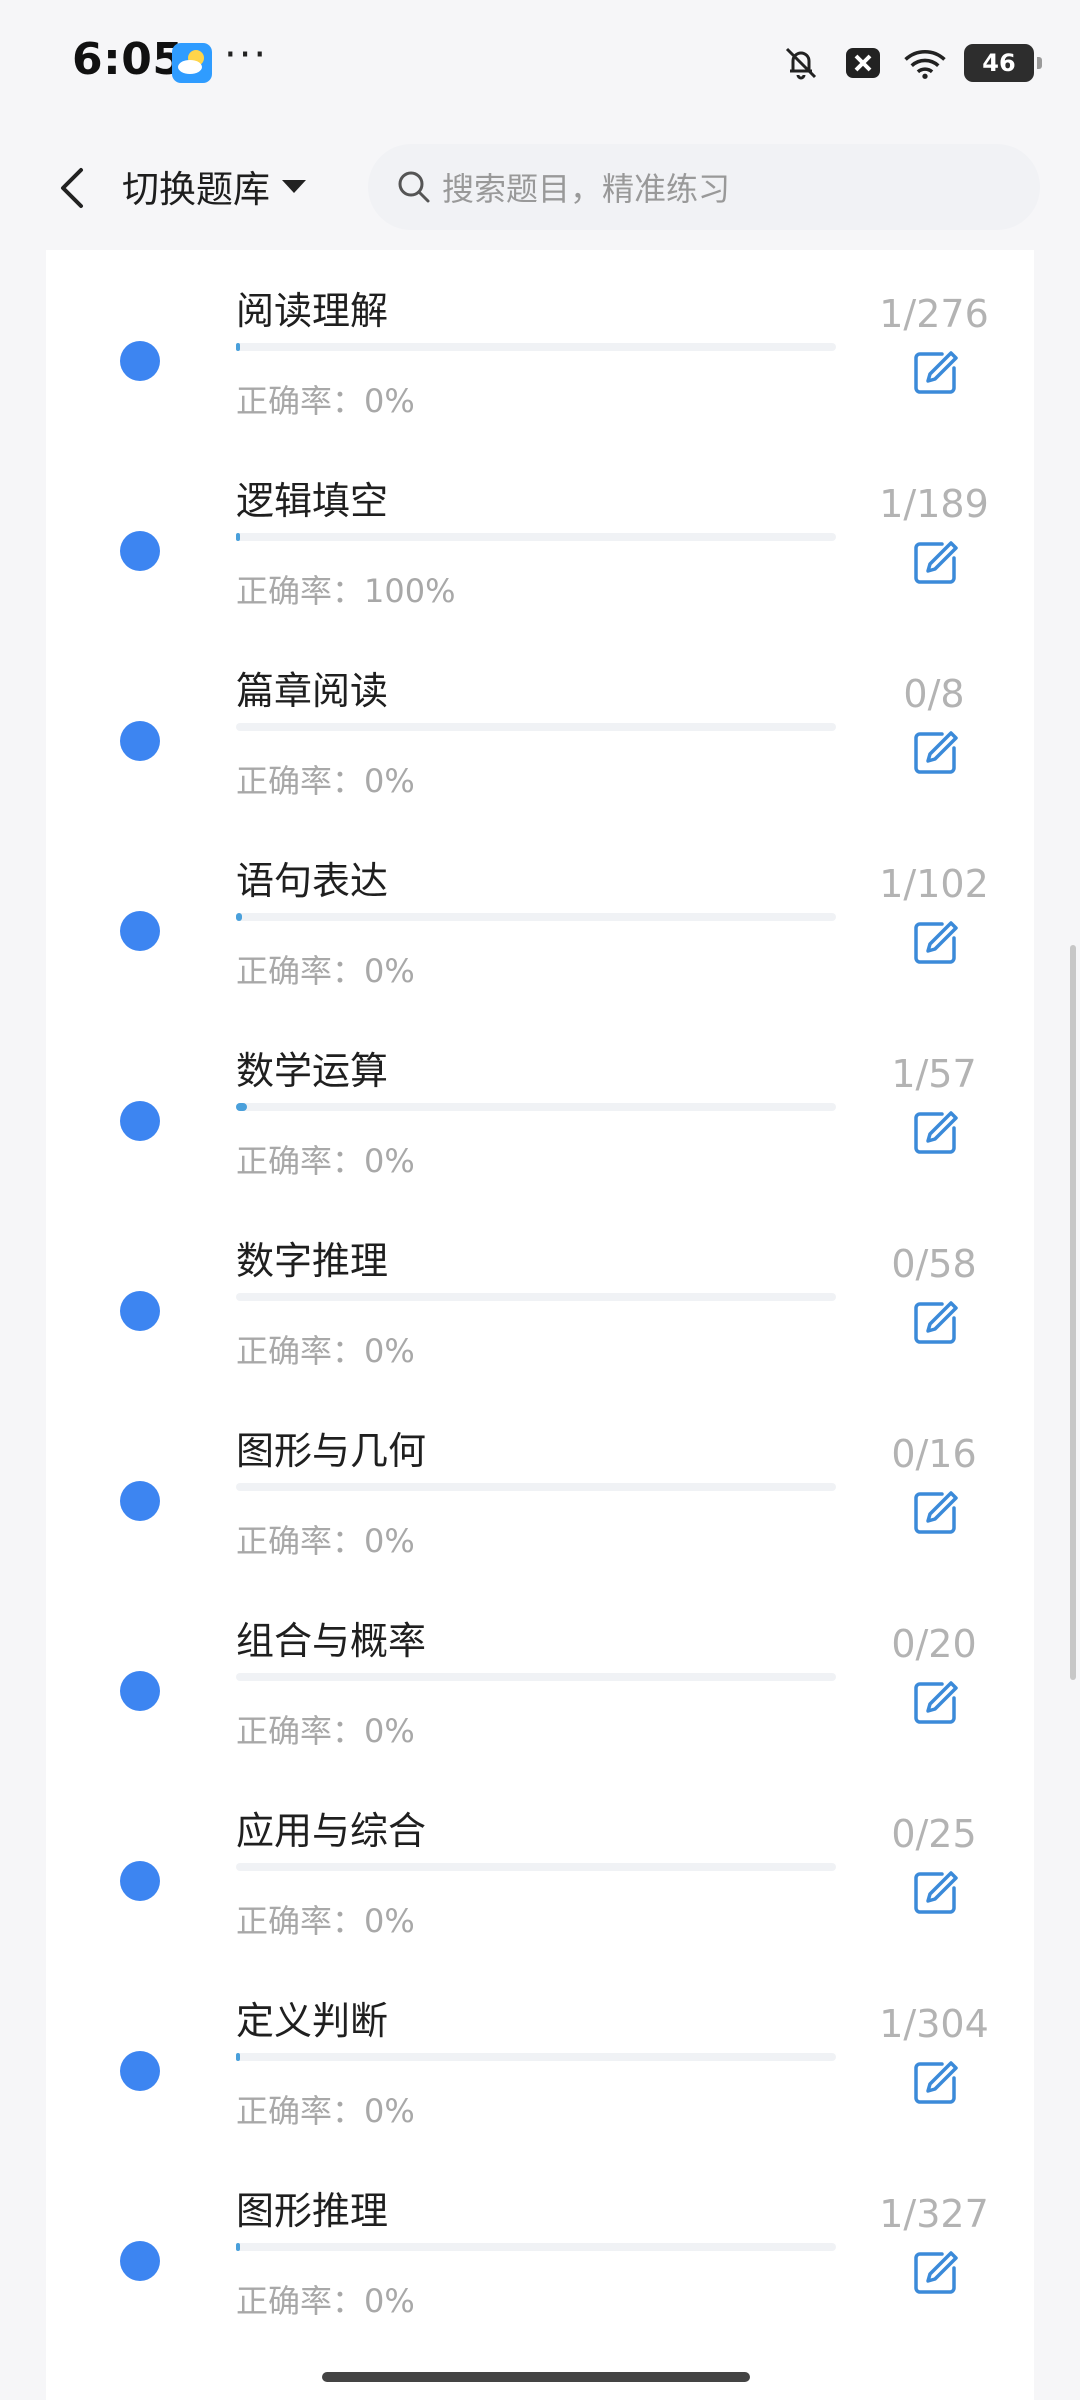 The width and height of the screenshot is (1080, 2400). I want to click on accuracy-text: 正确率：100%, so click(346, 591).